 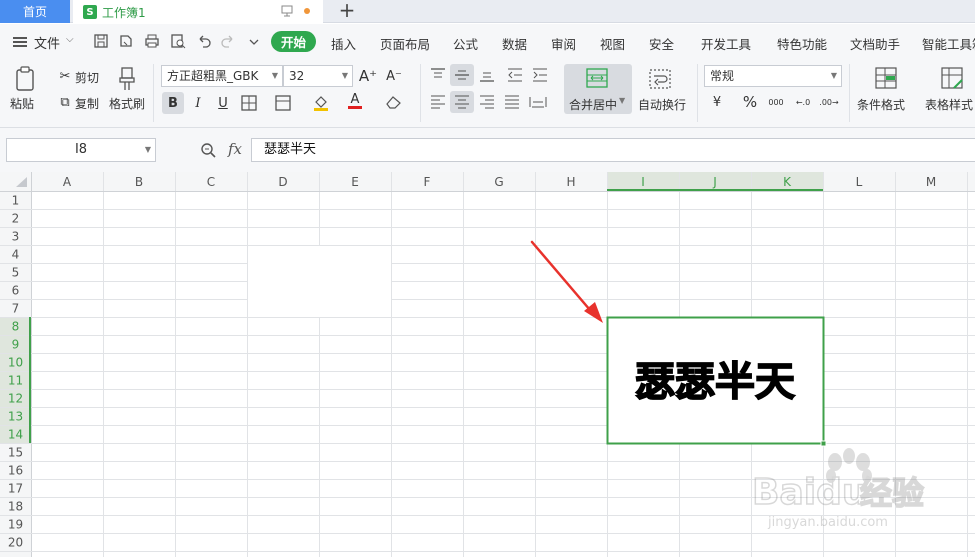 What do you see at coordinates (823, 443) in the screenshot?
I see `fill-handle` at bounding box center [823, 443].